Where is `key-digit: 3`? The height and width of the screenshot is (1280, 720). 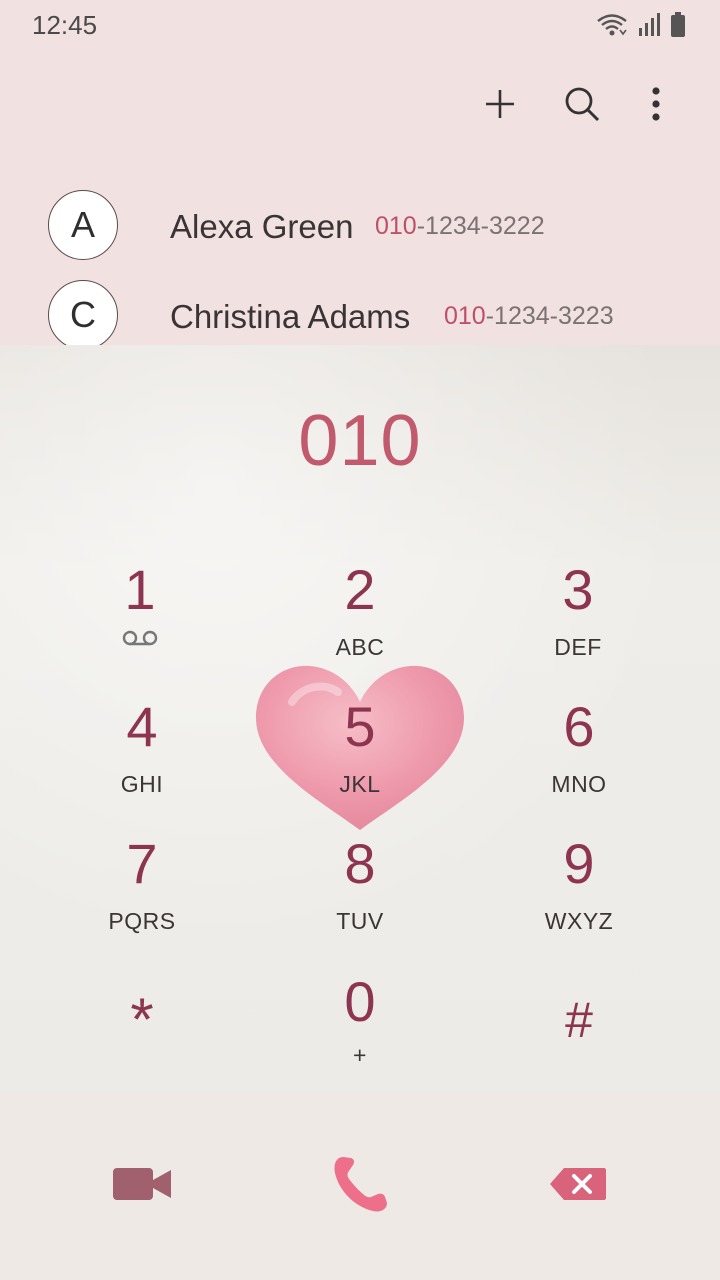 key-digit: 3 is located at coordinates (578, 589).